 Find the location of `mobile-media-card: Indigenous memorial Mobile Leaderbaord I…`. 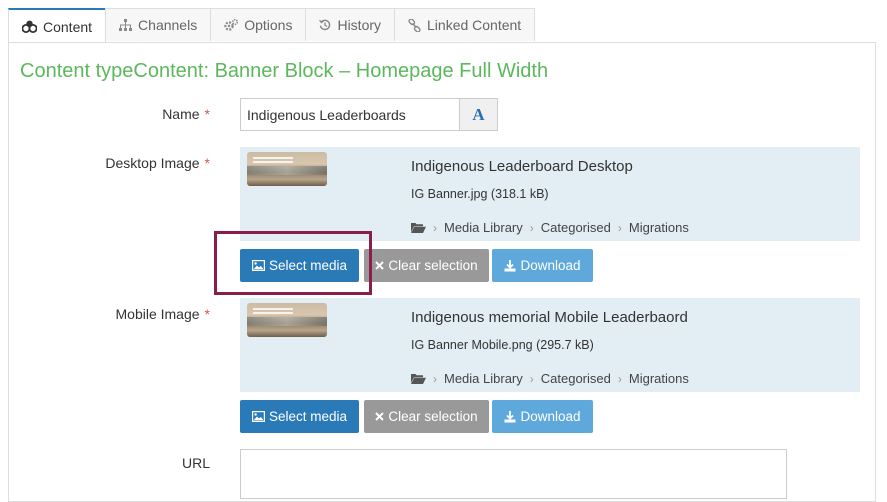

mobile-media-card: Indigenous memorial Mobile Leaderbaord I… is located at coordinates (550, 345).